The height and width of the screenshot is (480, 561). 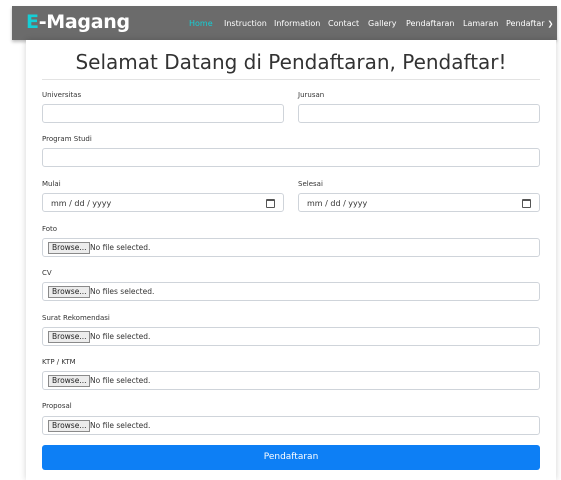 I want to click on cv-label: CV, so click(x=47, y=273).